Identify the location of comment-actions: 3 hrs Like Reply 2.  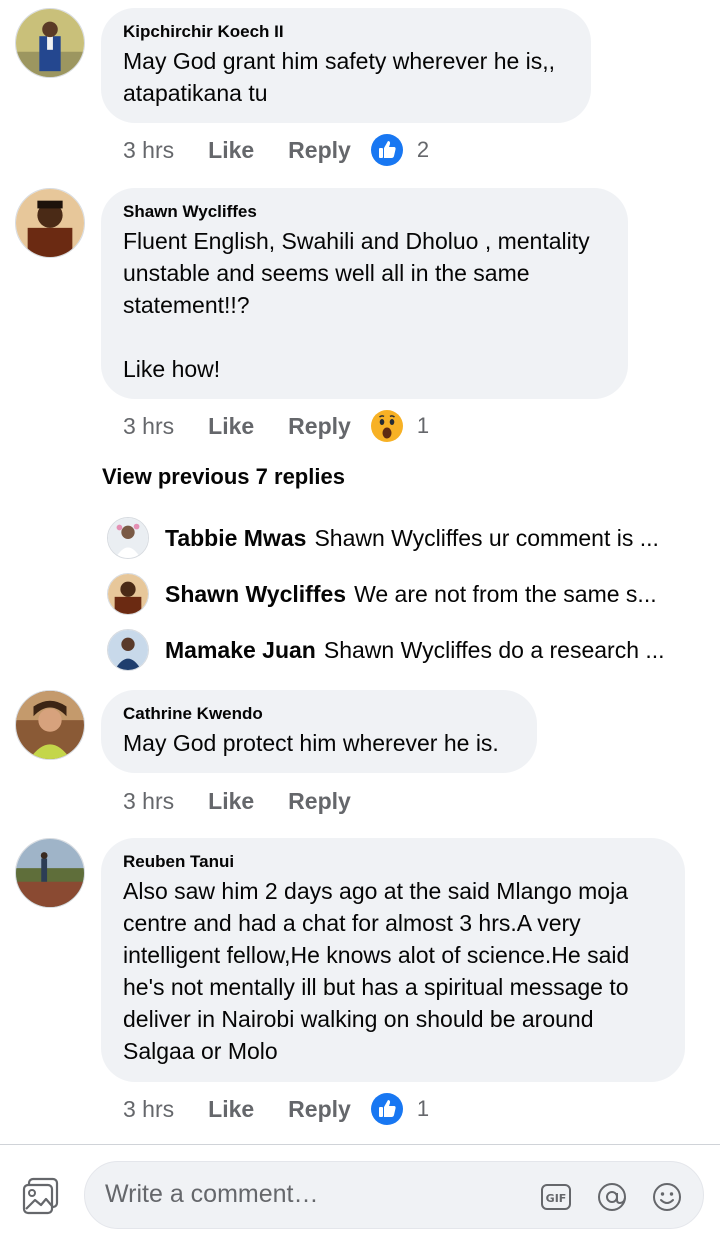
(276, 150).